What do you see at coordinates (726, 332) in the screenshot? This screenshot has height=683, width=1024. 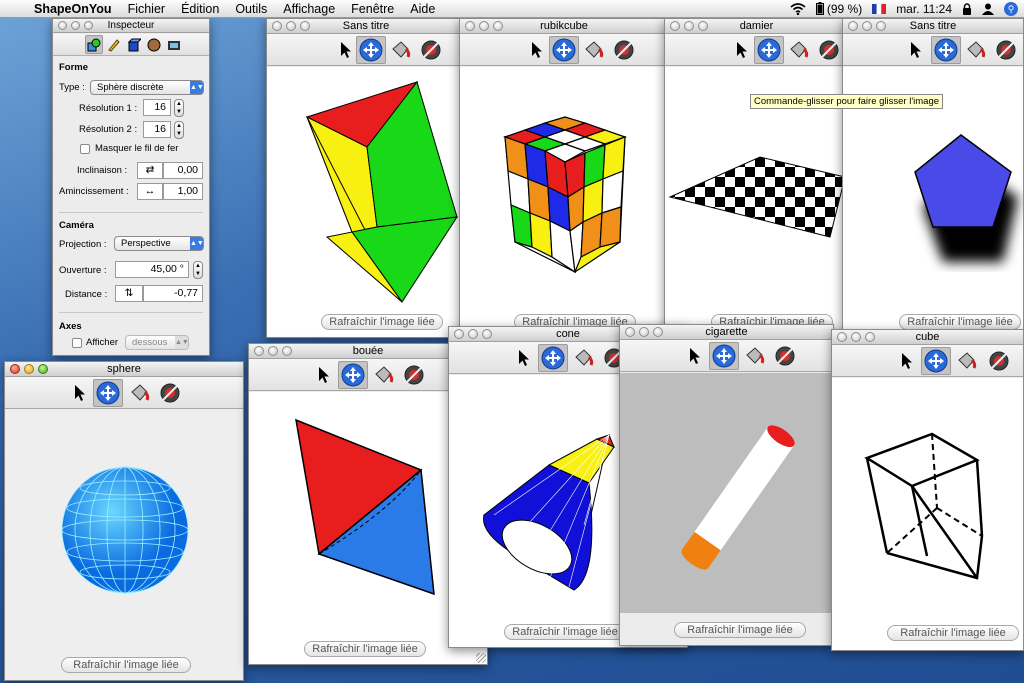 I see `title-bar: cigarette` at bounding box center [726, 332].